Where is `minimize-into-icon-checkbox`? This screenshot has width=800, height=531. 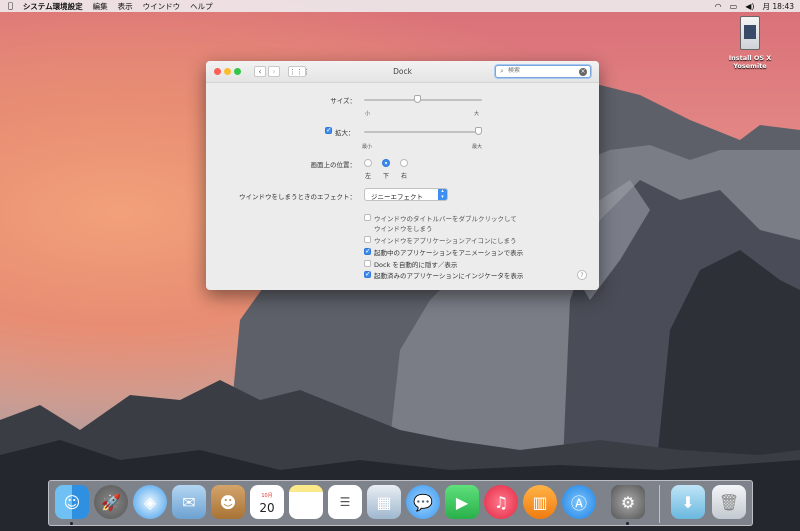
minimize-into-icon-checkbox is located at coordinates (367, 239).